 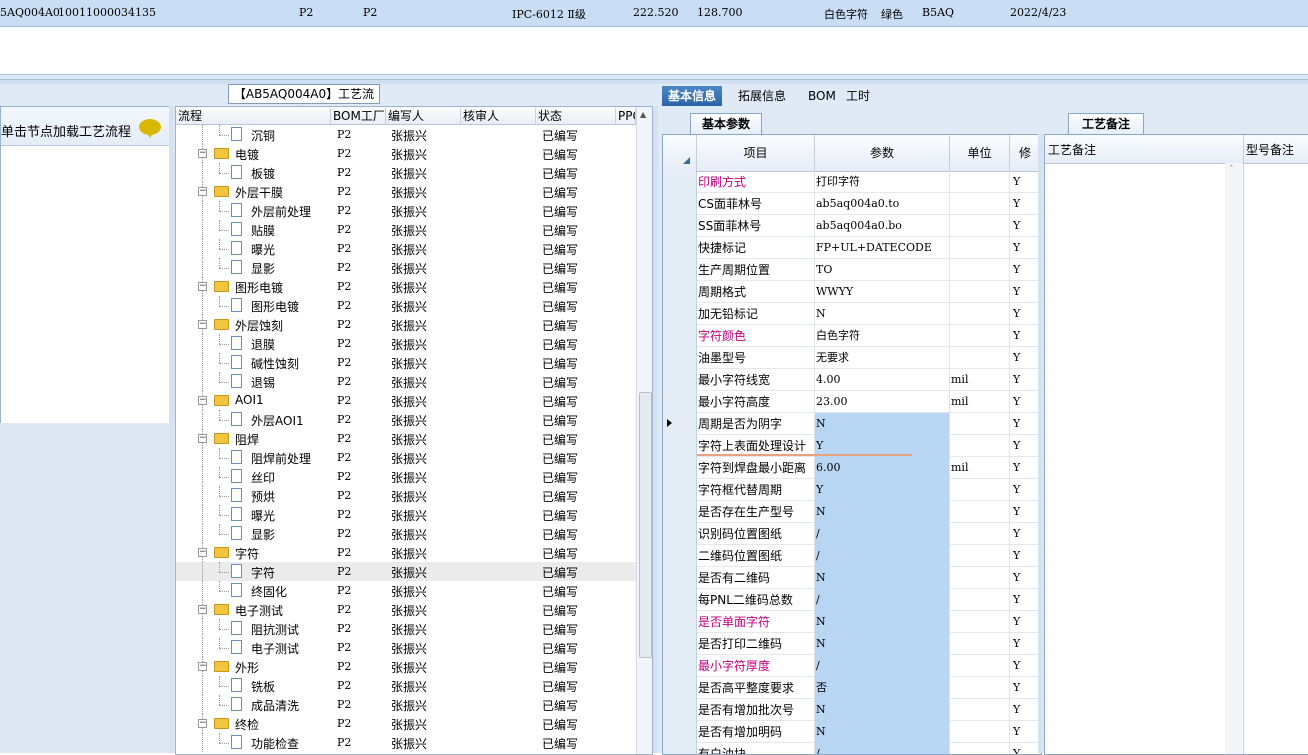 What do you see at coordinates (576, 116) in the screenshot?
I see `col-status: 状态` at bounding box center [576, 116].